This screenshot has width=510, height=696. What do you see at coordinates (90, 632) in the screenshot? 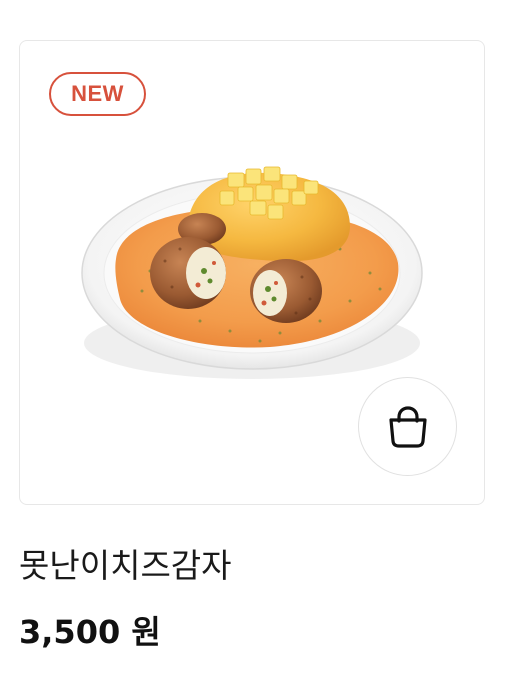
I see `product-price: 3,500 원` at bounding box center [90, 632].